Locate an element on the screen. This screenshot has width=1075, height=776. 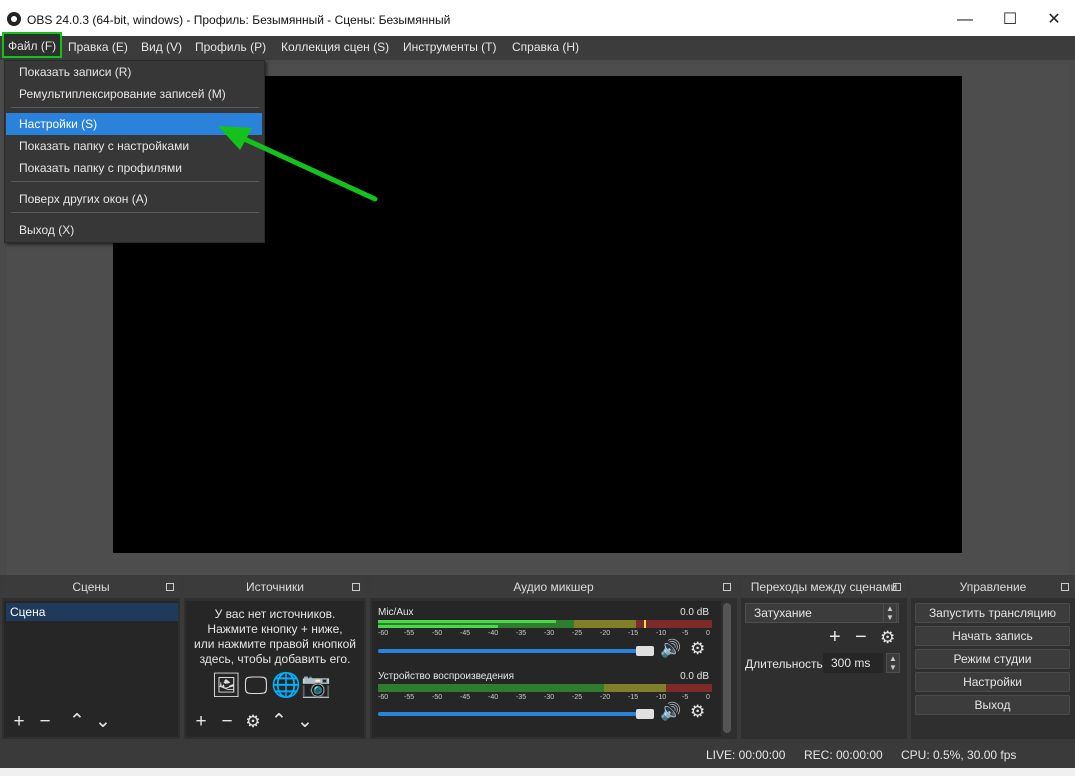
menu-always-on-top: Поверх других окон (A) is located at coordinates (134, 199).